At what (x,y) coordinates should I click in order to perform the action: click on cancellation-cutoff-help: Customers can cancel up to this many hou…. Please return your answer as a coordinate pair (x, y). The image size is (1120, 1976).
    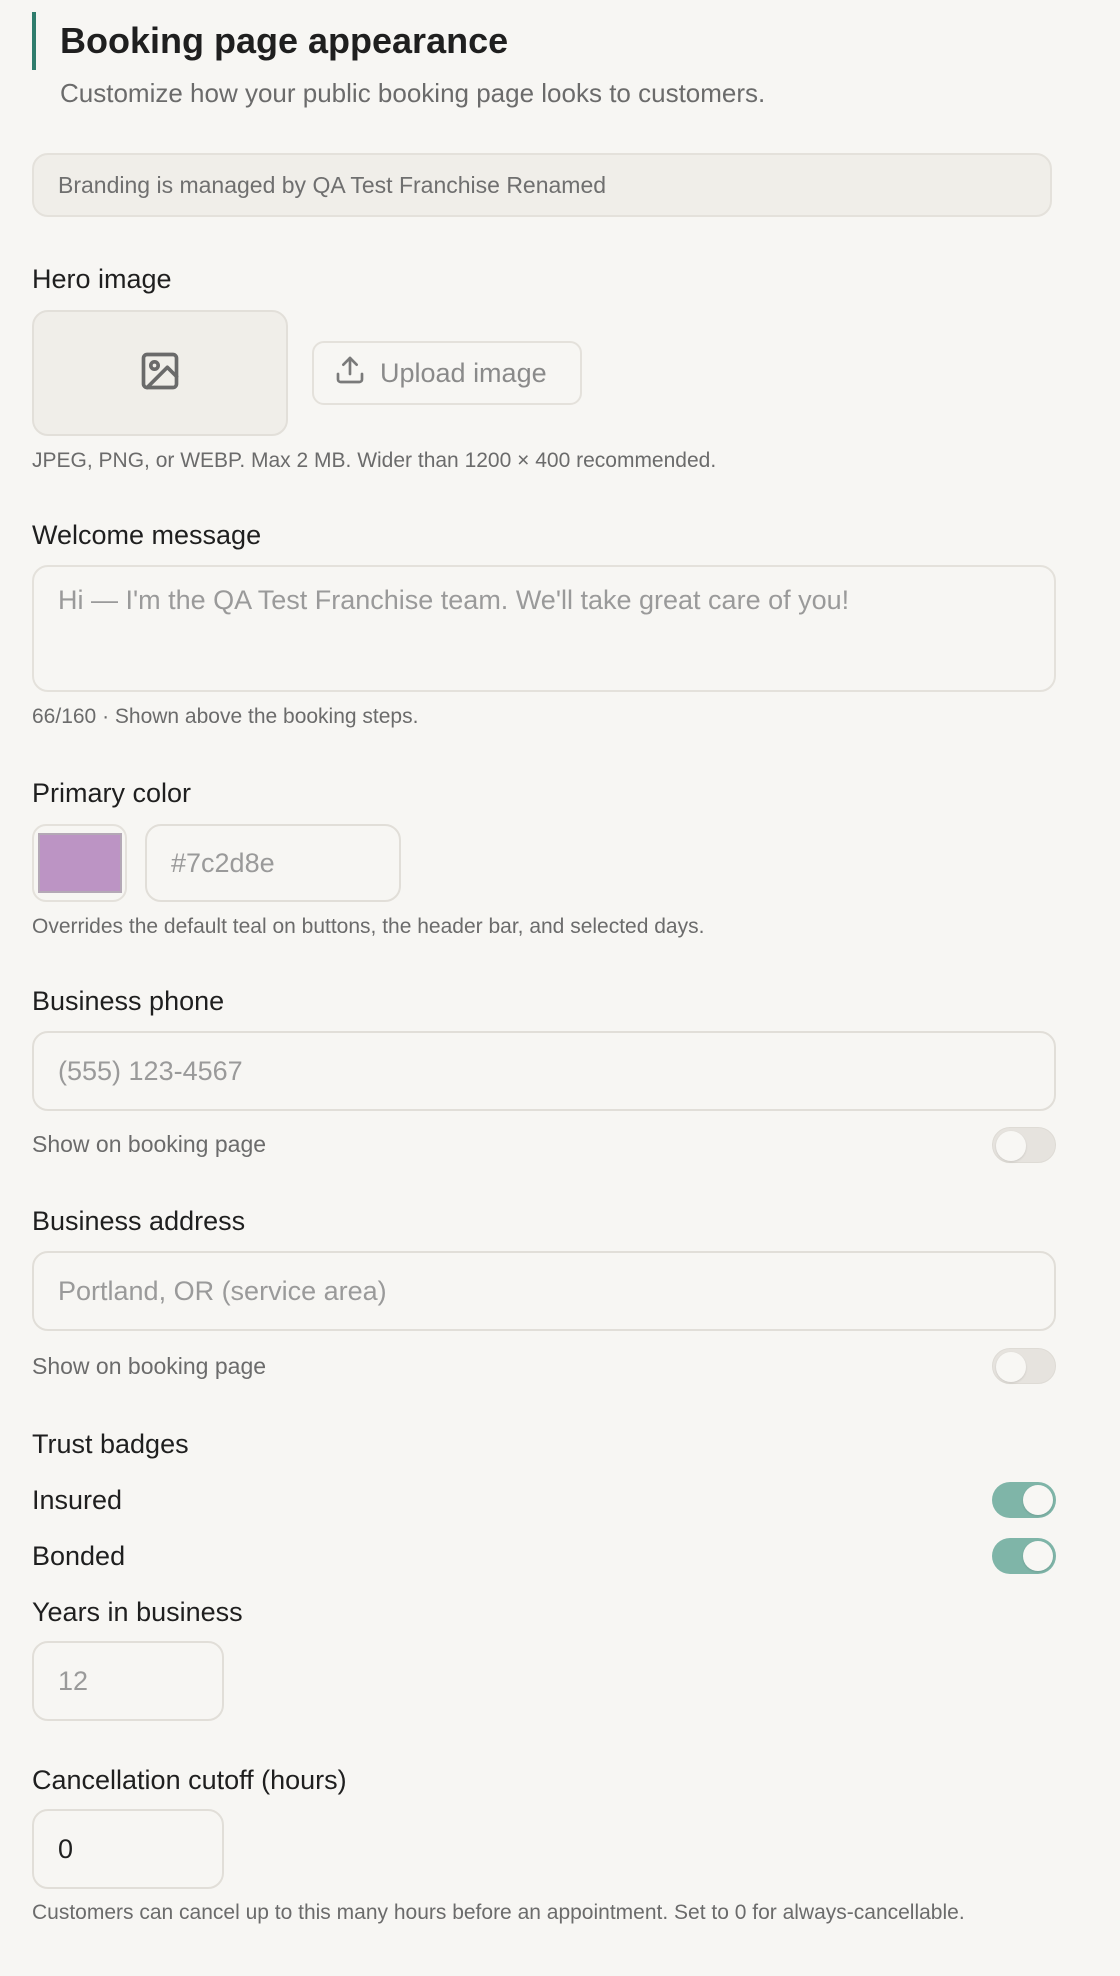
    Looking at the image, I should click on (498, 1912).